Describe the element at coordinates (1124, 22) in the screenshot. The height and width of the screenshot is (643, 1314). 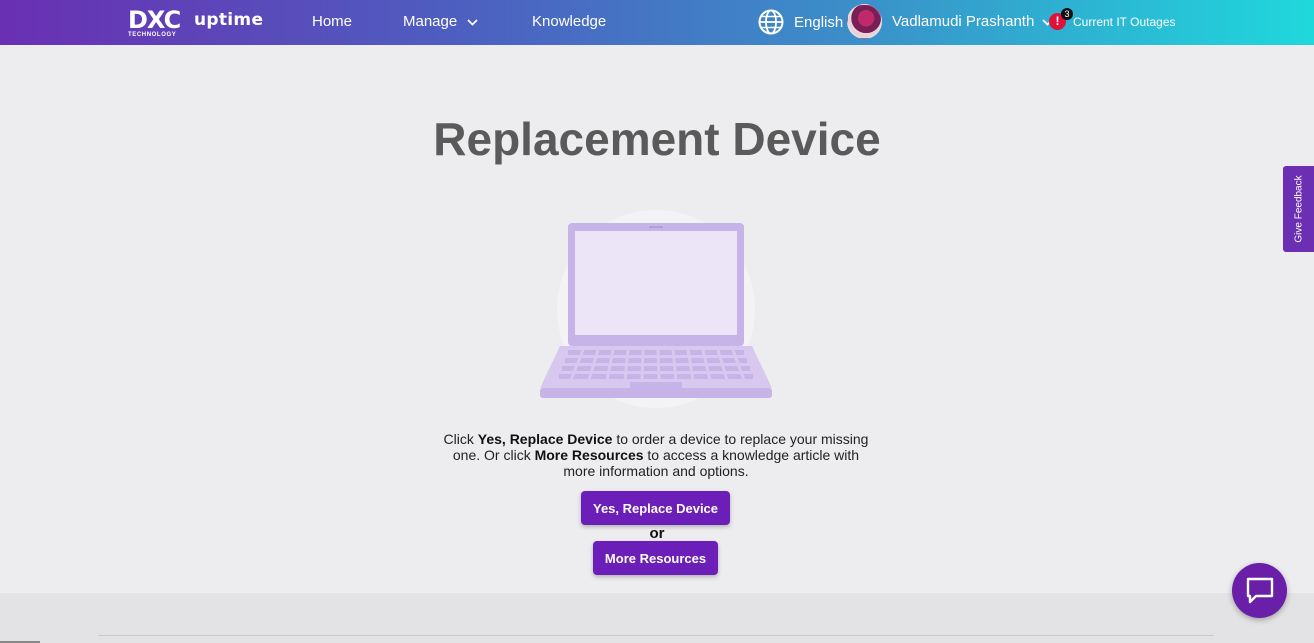
I see `current-it-outages-link: Current IT Outages` at that location.